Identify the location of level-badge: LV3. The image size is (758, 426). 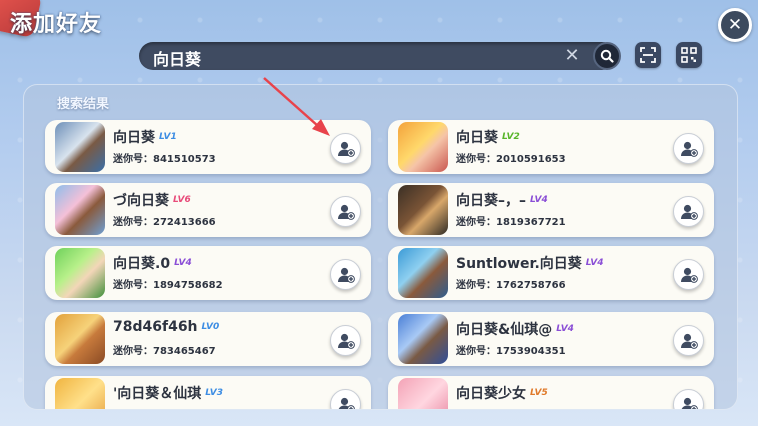
(214, 393).